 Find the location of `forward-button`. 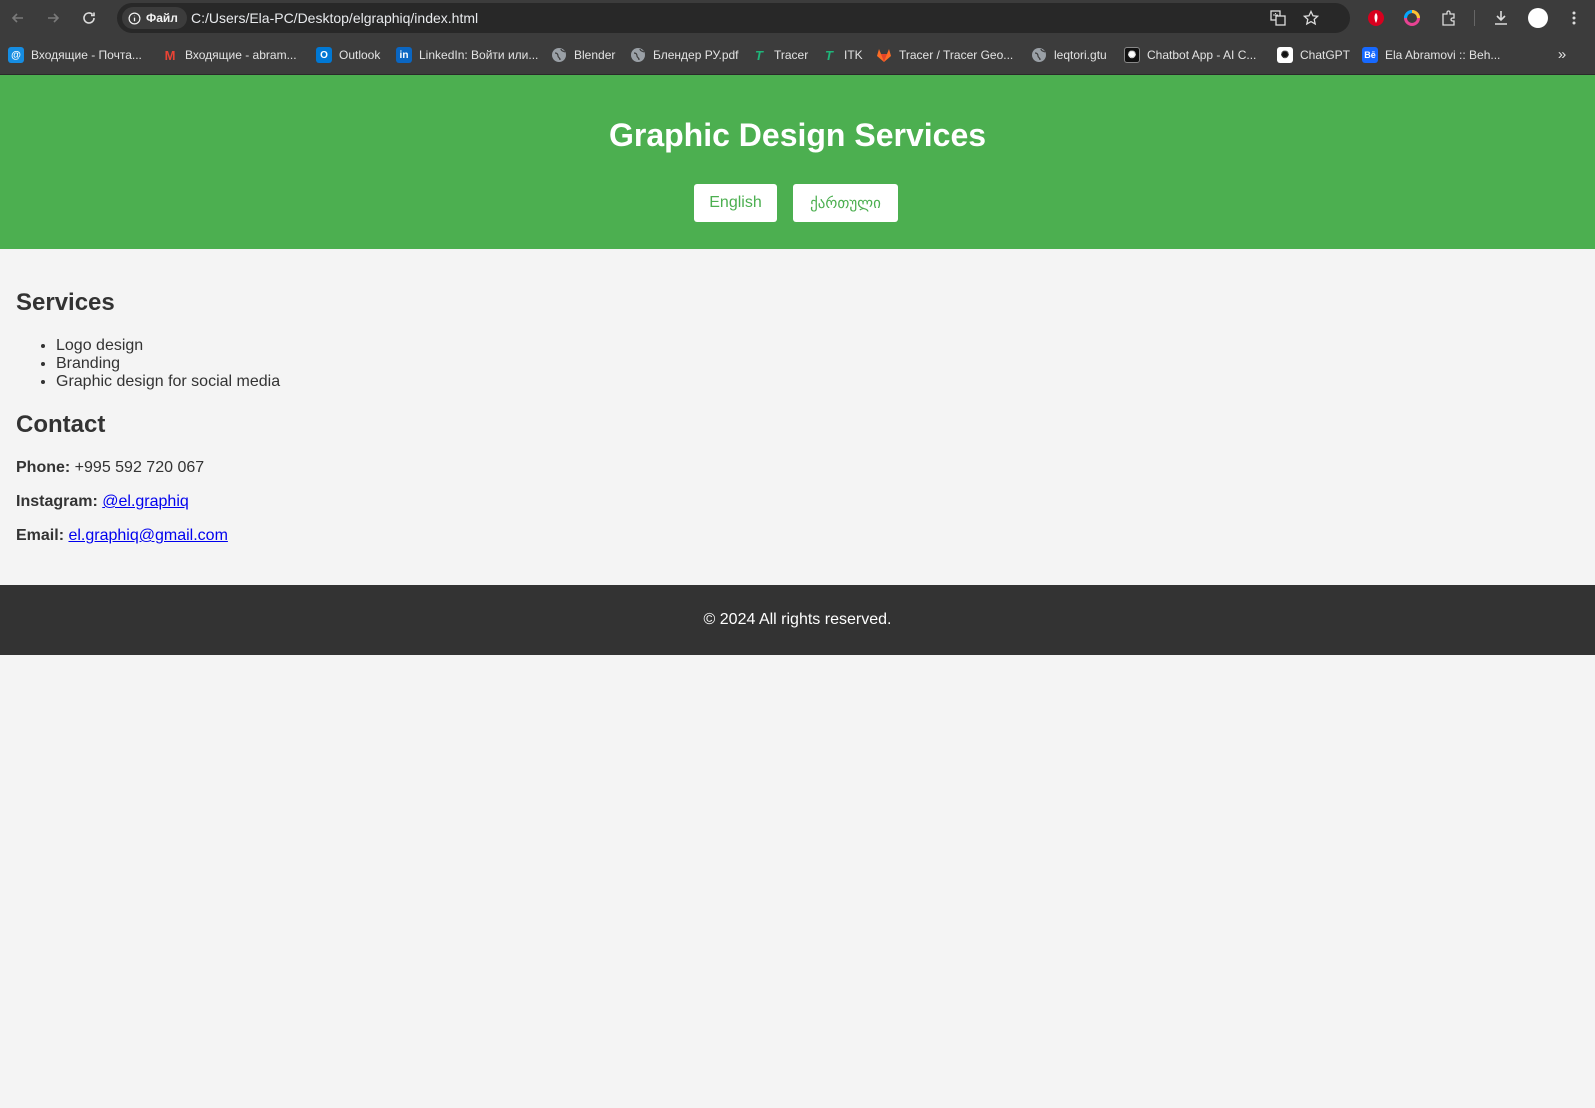

forward-button is located at coordinates (53, 18).